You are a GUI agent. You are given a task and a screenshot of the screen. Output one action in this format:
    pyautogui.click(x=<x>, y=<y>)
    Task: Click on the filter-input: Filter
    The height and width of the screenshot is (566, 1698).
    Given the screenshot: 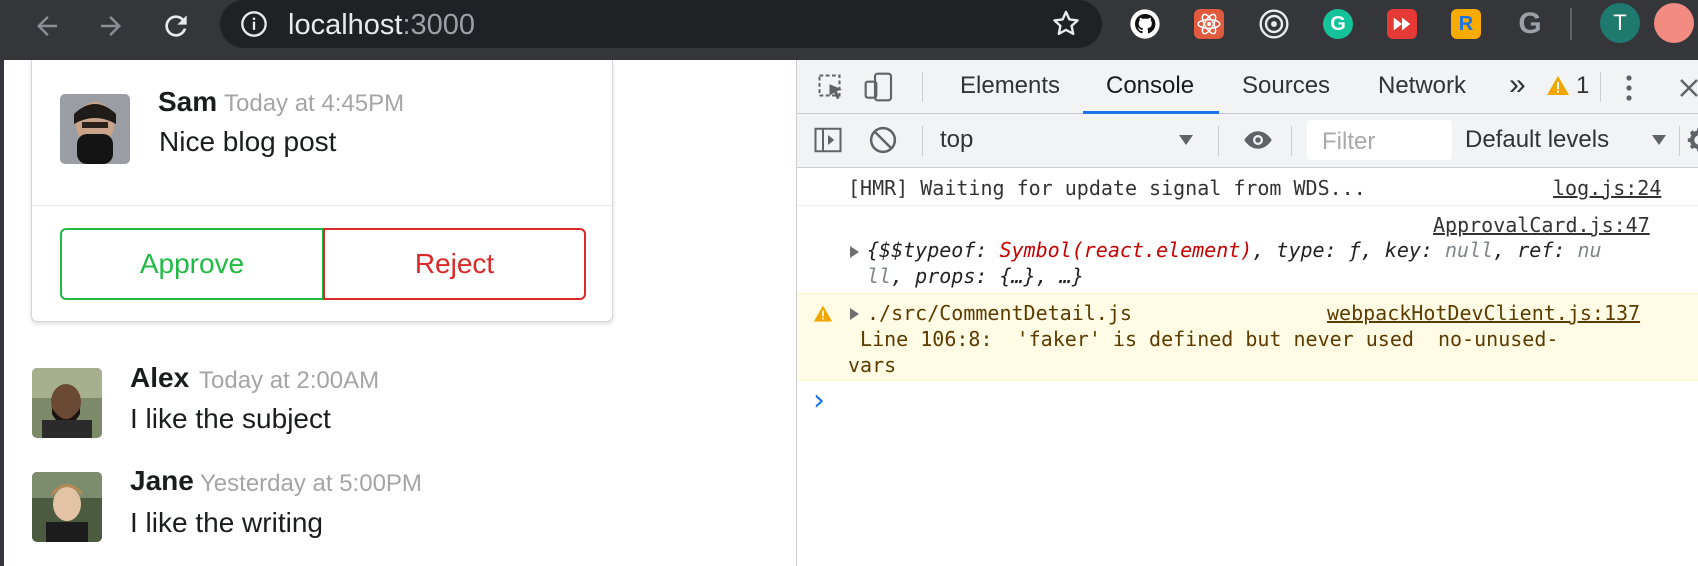 What is the action you would take?
    pyautogui.click(x=1379, y=140)
    